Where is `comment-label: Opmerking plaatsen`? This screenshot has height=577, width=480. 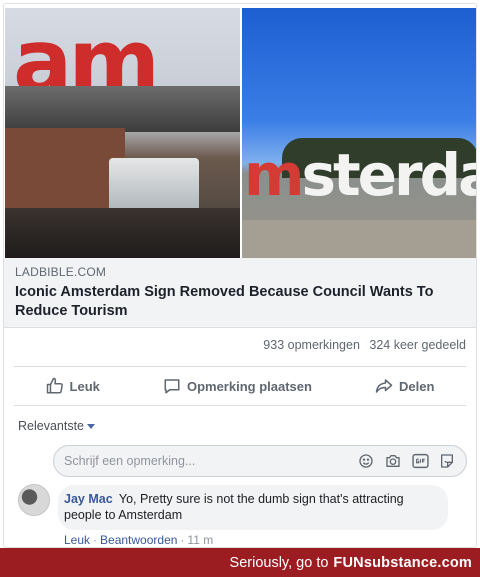
comment-label: Opmerking plaatsen is located at coordinates (249, 386).